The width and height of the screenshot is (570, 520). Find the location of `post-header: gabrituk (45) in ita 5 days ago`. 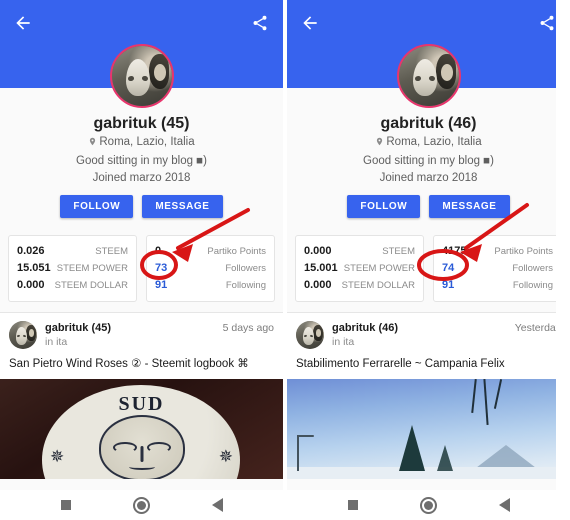

post-header: gabrituk (45) in ita 5 days ago is located at coordinates (141, 335).